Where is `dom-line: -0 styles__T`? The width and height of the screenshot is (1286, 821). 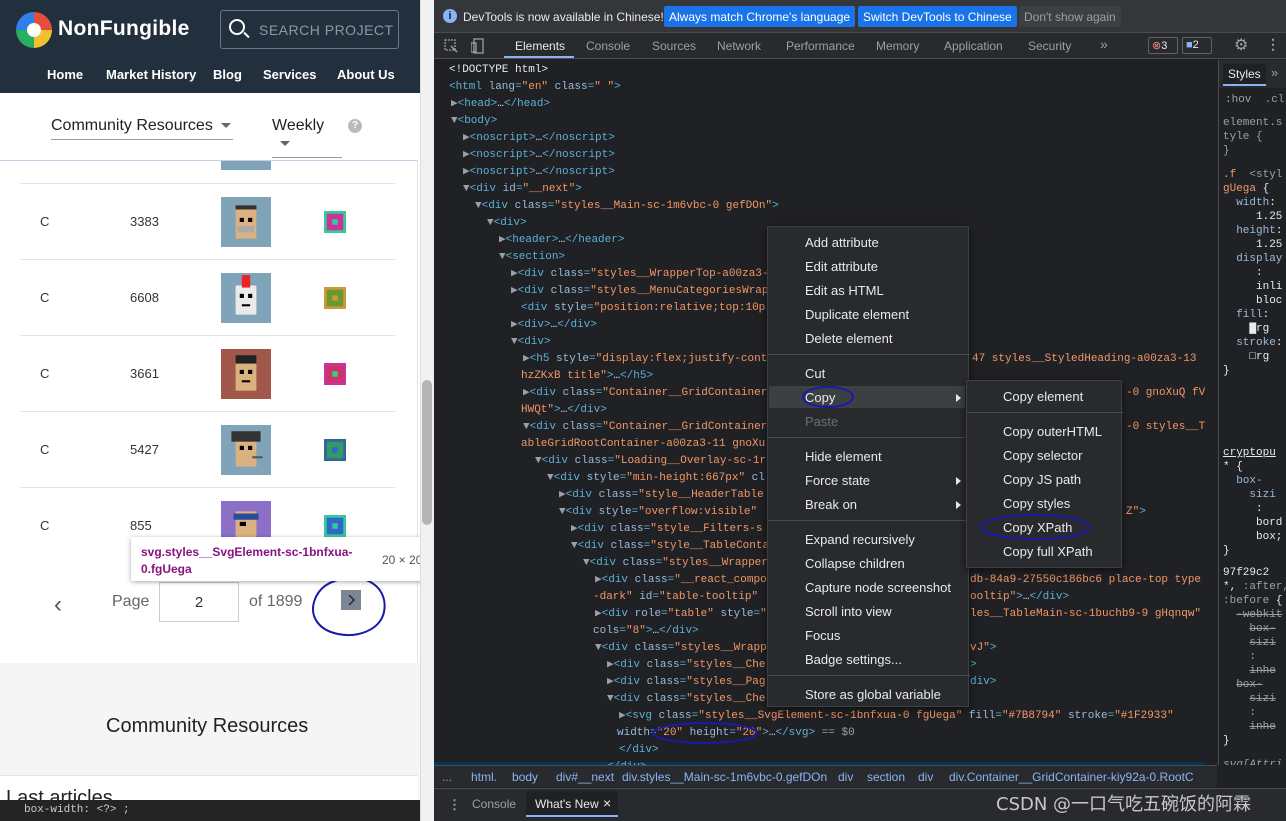 dom-line: -0 styles__T is located at coordinates (1165, 427).